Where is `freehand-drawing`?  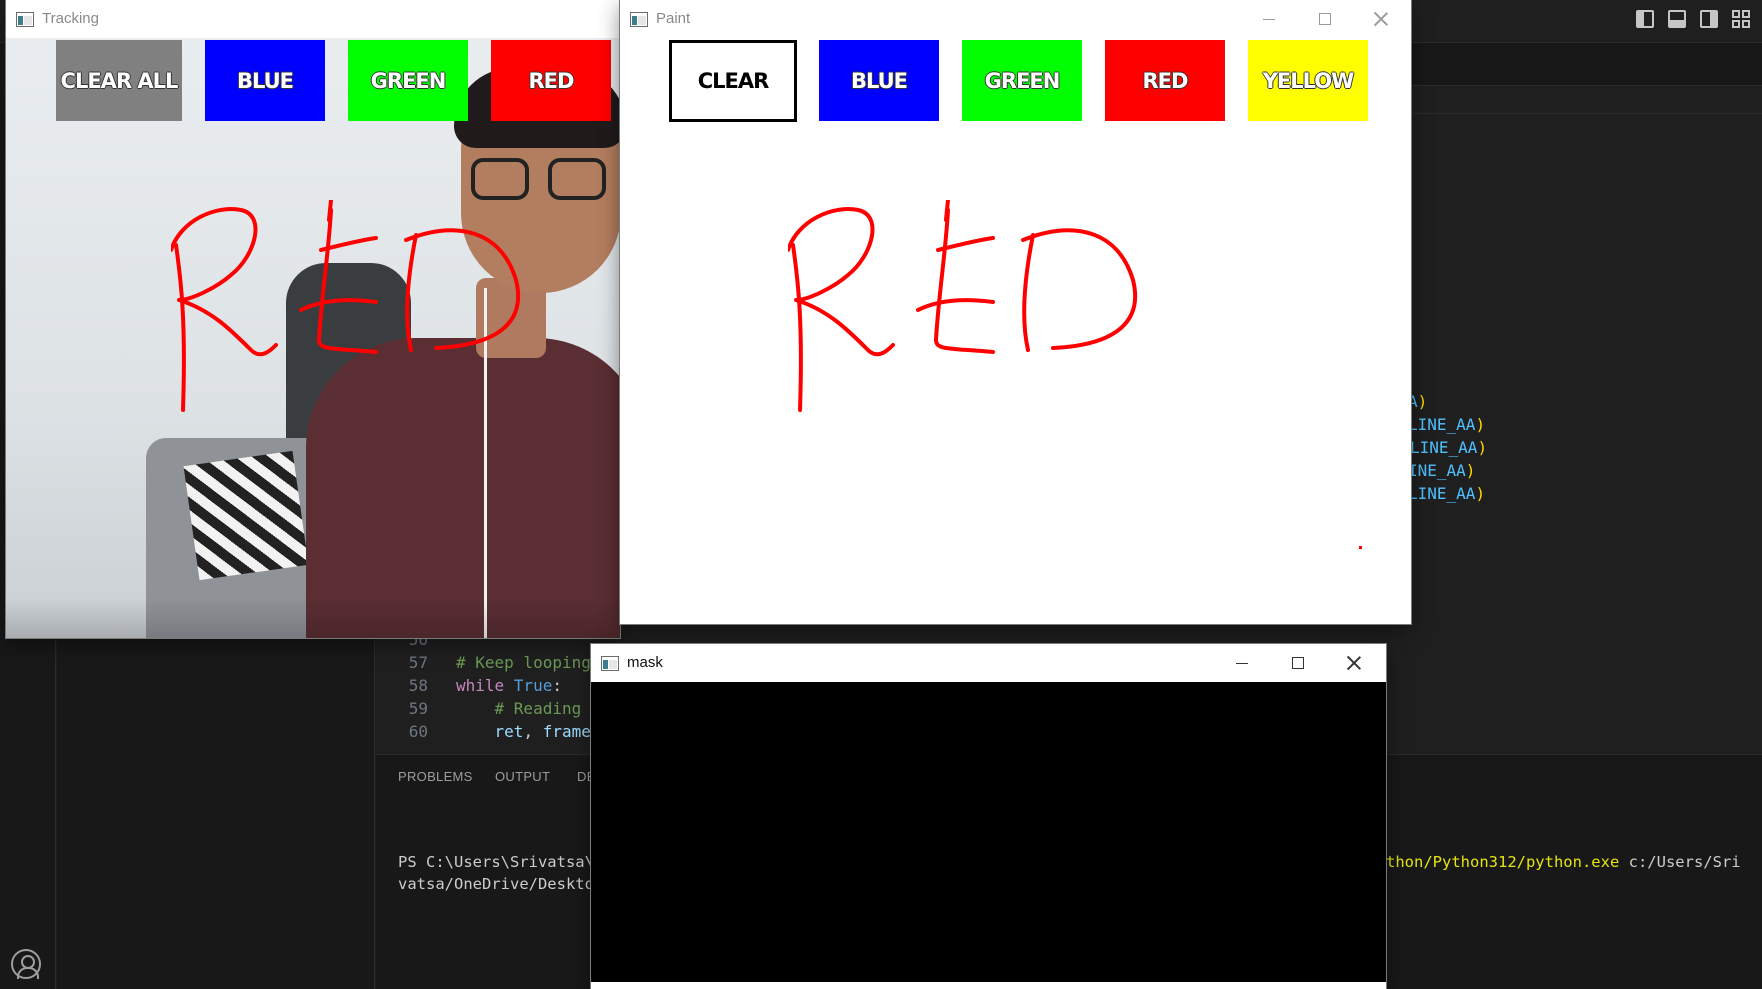
freehand-drawing is located at coordinates (346, 306).